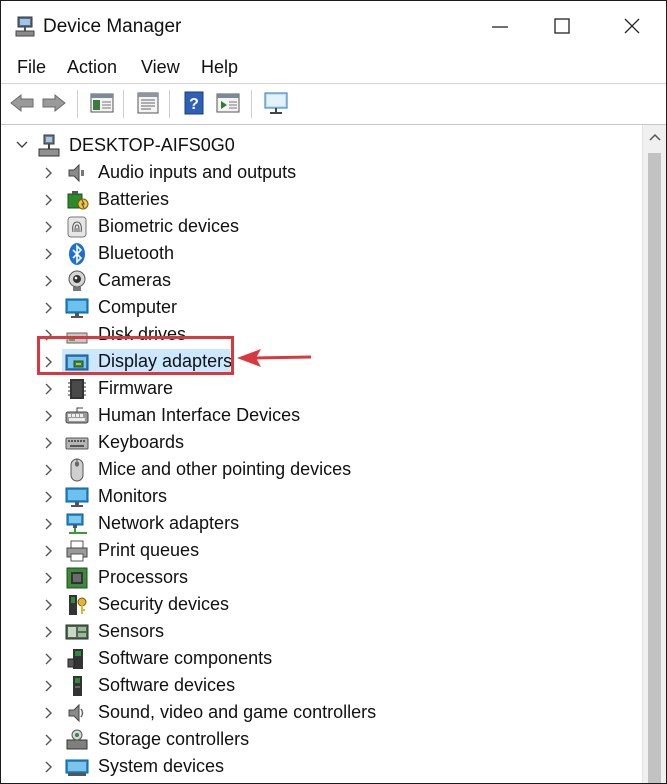 This screenshot has width=667, height=784. I want to click on chevron-up-icon, so click(655, 137).